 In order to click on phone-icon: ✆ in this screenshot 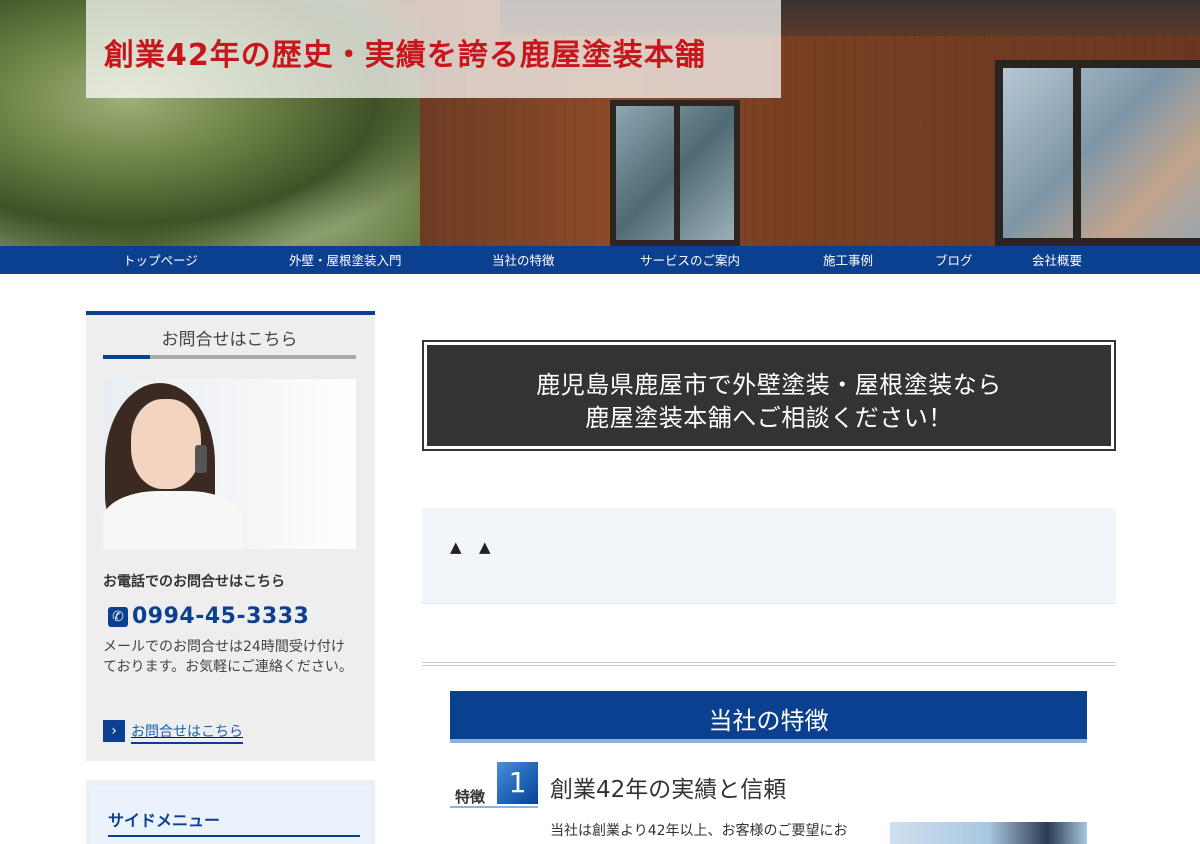, I will do `click(118, 617)`.